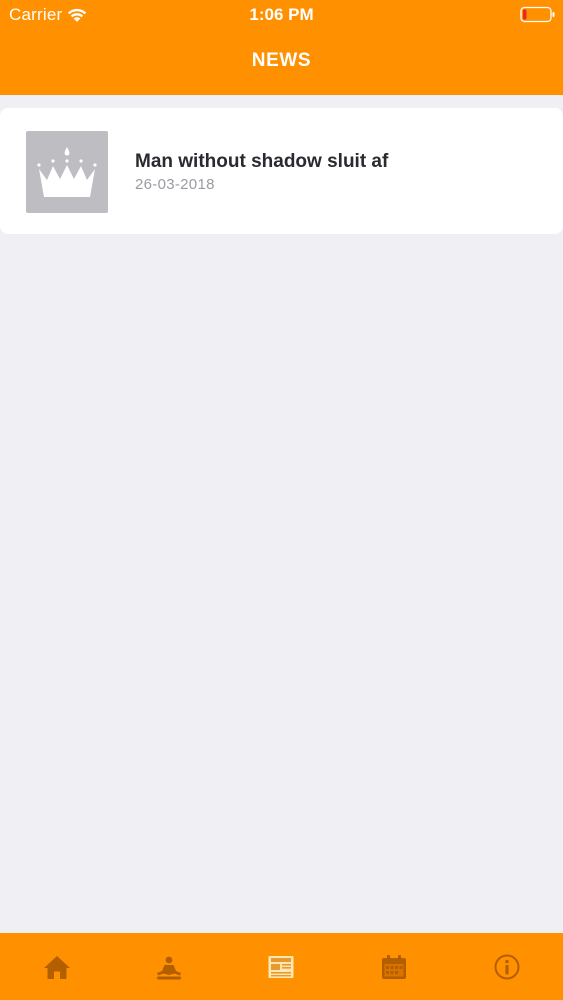 This screenshot has width=563, height=1000. I want to click on news-thumbnail, so click(67, 172).